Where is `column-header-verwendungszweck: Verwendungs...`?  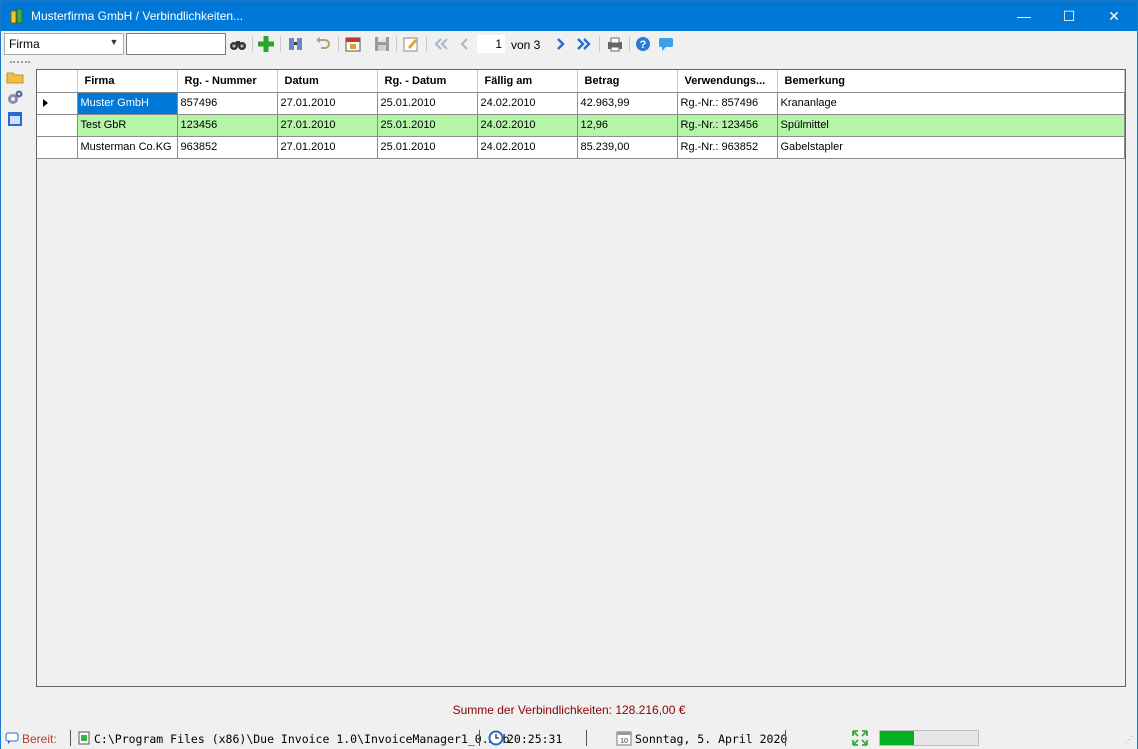 column-header-verwendungszweck: Verwendungs... is located at coordinates (727, 81).